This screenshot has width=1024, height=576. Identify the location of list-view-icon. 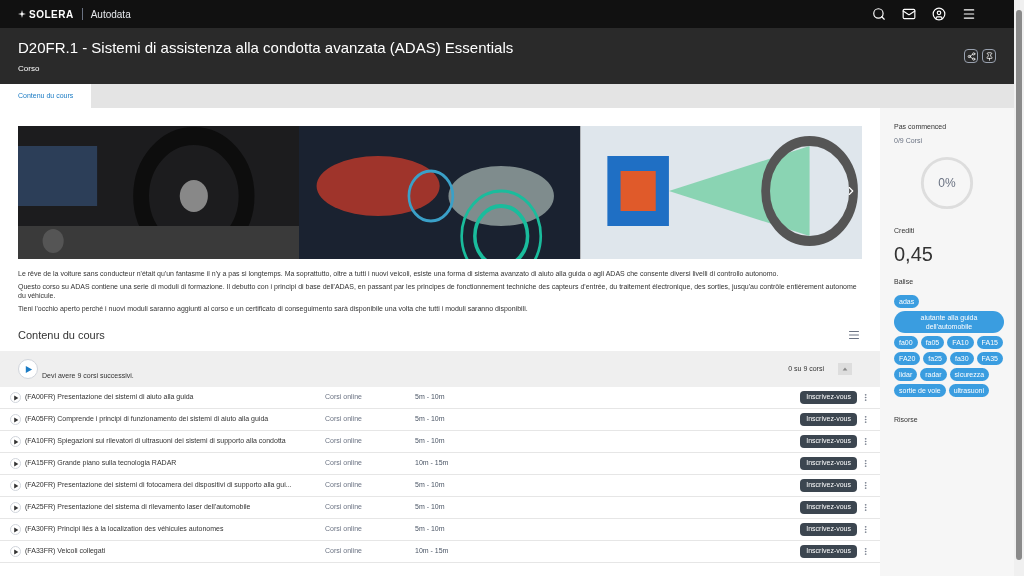
(854, 335).